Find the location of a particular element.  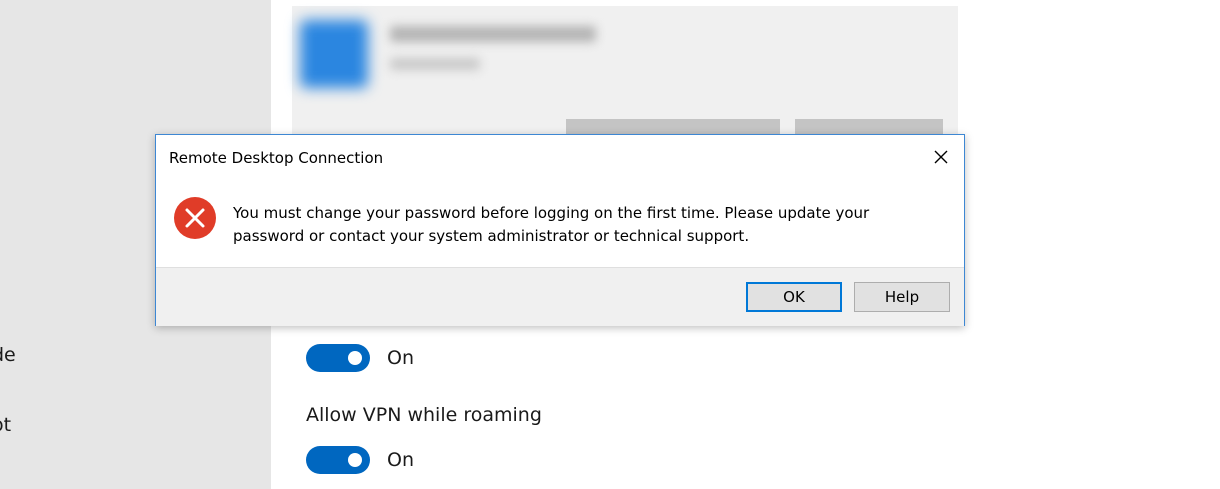

ok-button: OK is located at coordinates (794, 297).